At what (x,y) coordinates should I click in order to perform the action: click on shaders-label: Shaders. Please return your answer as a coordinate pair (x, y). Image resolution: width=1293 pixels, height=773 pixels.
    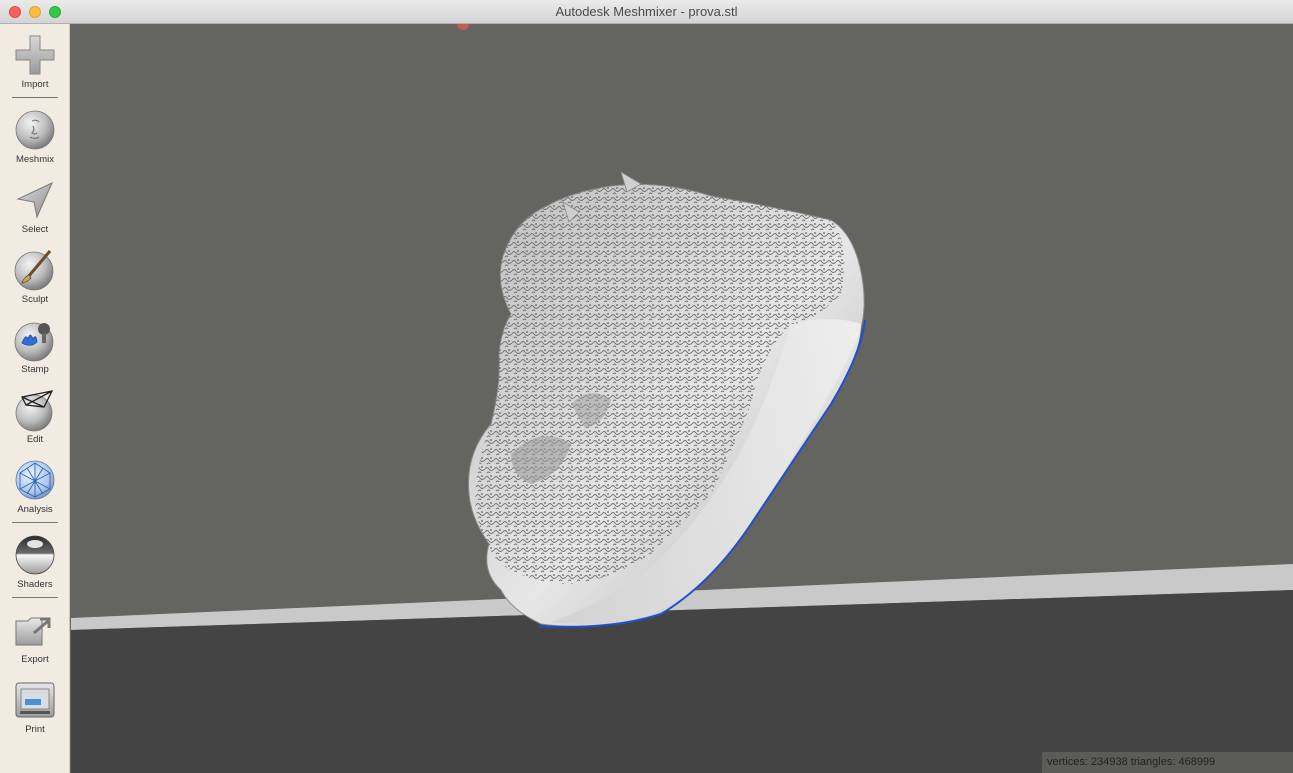
    Looking at the image, I should click on (35, 584).